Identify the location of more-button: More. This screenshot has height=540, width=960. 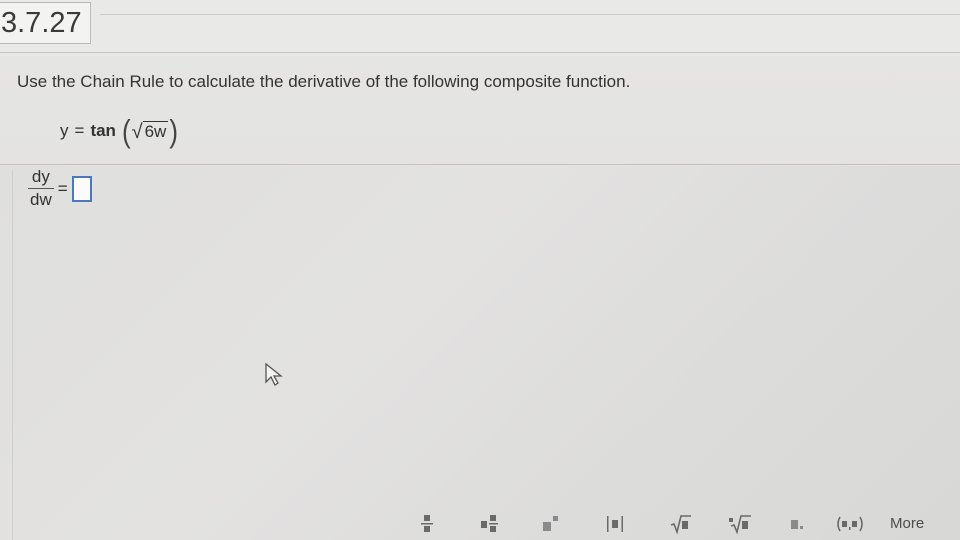
(907, 523).